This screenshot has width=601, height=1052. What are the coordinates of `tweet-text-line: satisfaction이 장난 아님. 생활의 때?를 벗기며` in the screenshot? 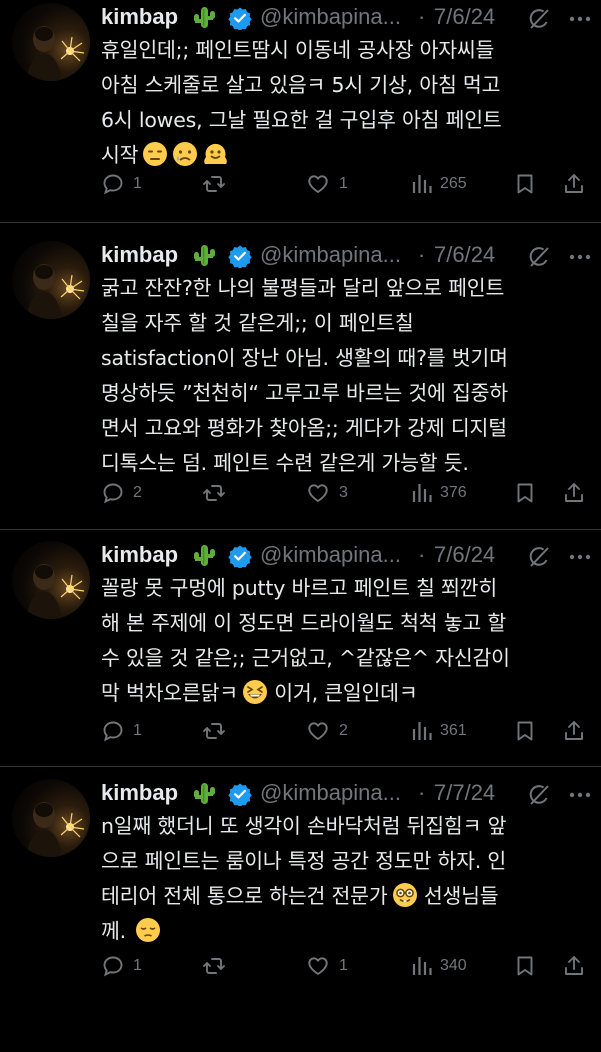 It's located at (304, 358).